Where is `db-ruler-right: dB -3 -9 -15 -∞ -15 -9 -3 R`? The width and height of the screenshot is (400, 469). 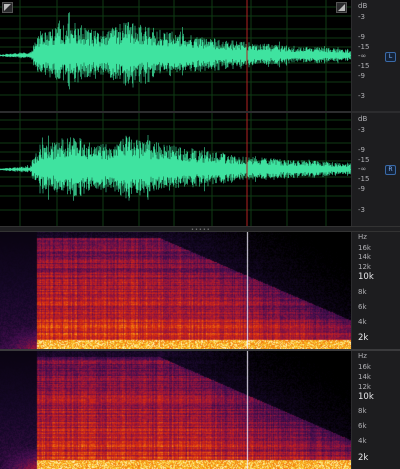 db-ruler-right: dB -3 -9 -15 -∞ -15 -9 -3 R is located at coordinates (375, 169).